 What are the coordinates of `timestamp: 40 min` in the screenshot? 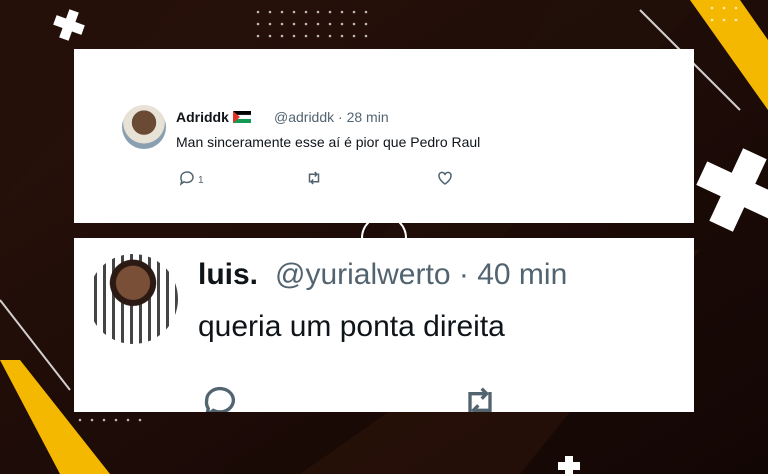 It's located at (522, 274).